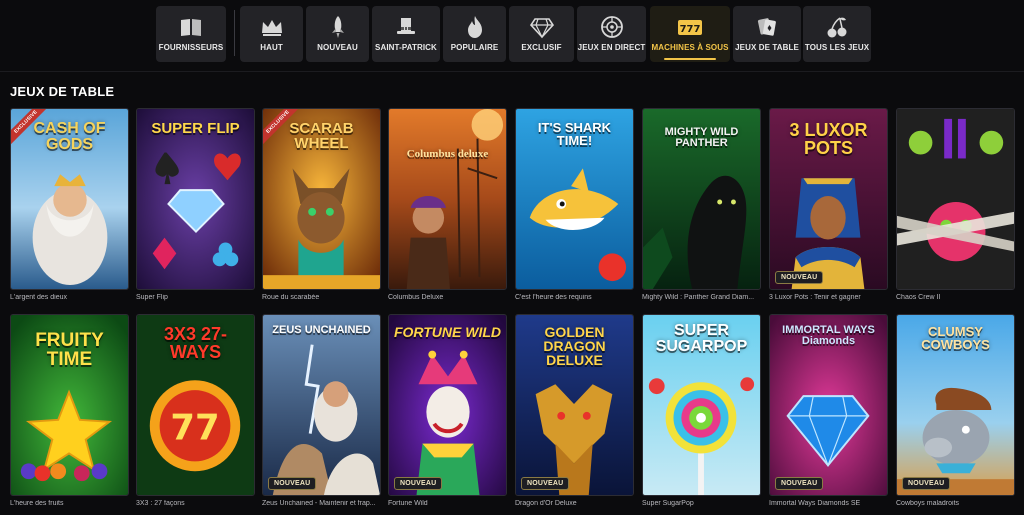 Image resolution: width=1024 pixels, height=515 pixels. I want to click on game-card-zeus-unchained: ZEUS UNCHAINED NOUVEAU, so click(321, 405).